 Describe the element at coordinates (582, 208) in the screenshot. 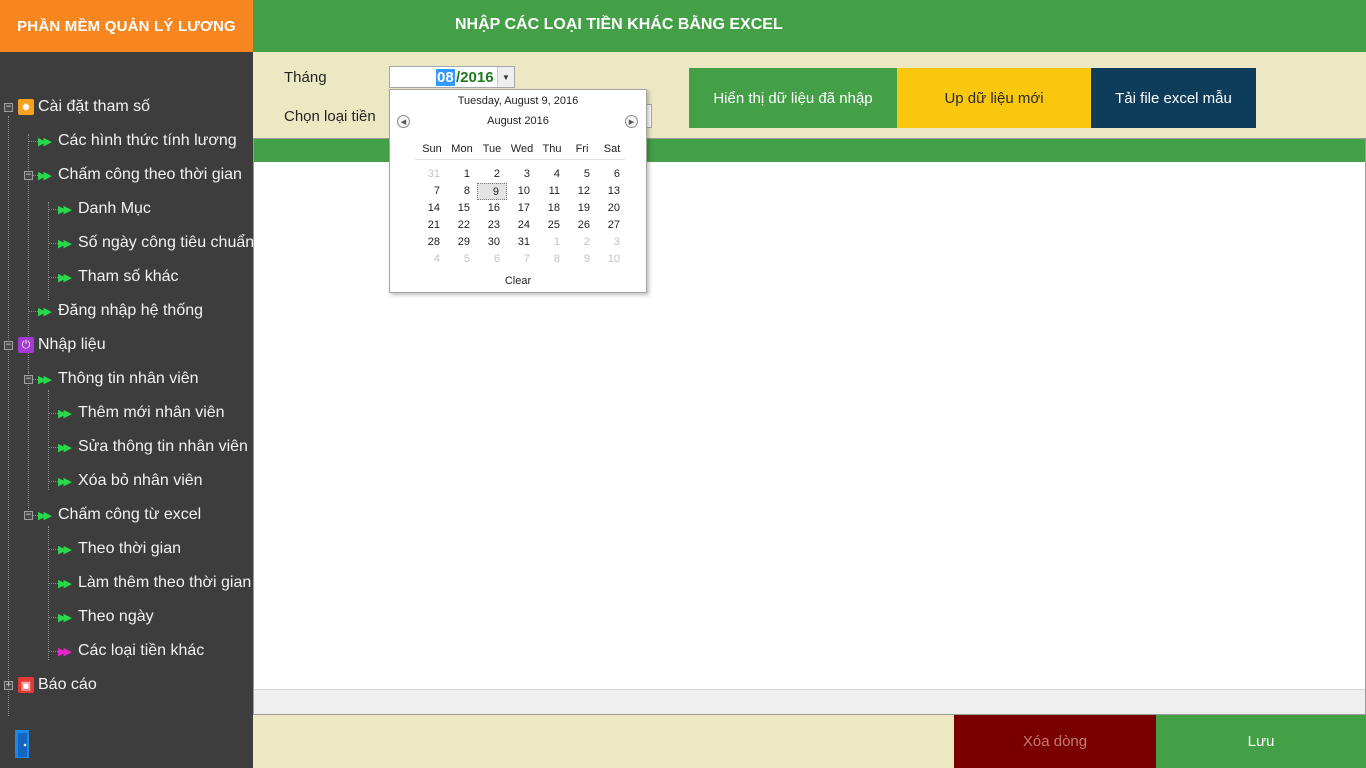

I see `calendar-day: 19` at that location.